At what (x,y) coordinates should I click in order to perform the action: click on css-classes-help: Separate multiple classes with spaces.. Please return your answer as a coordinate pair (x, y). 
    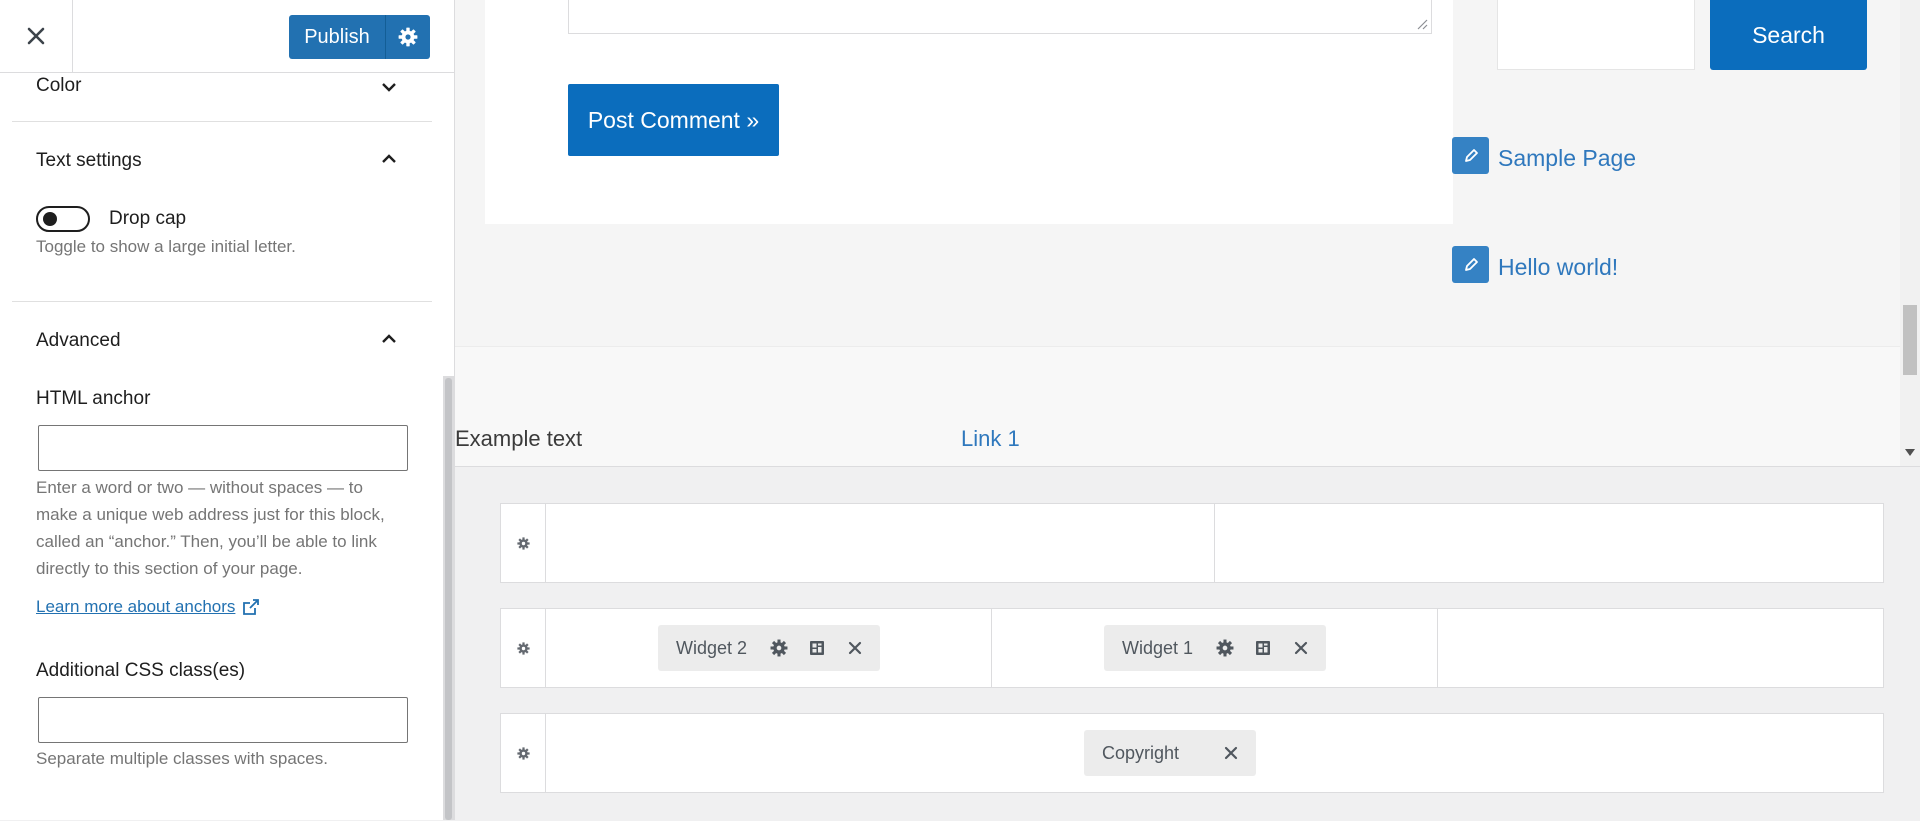
    Looking at the image, I should click on (182, 758).